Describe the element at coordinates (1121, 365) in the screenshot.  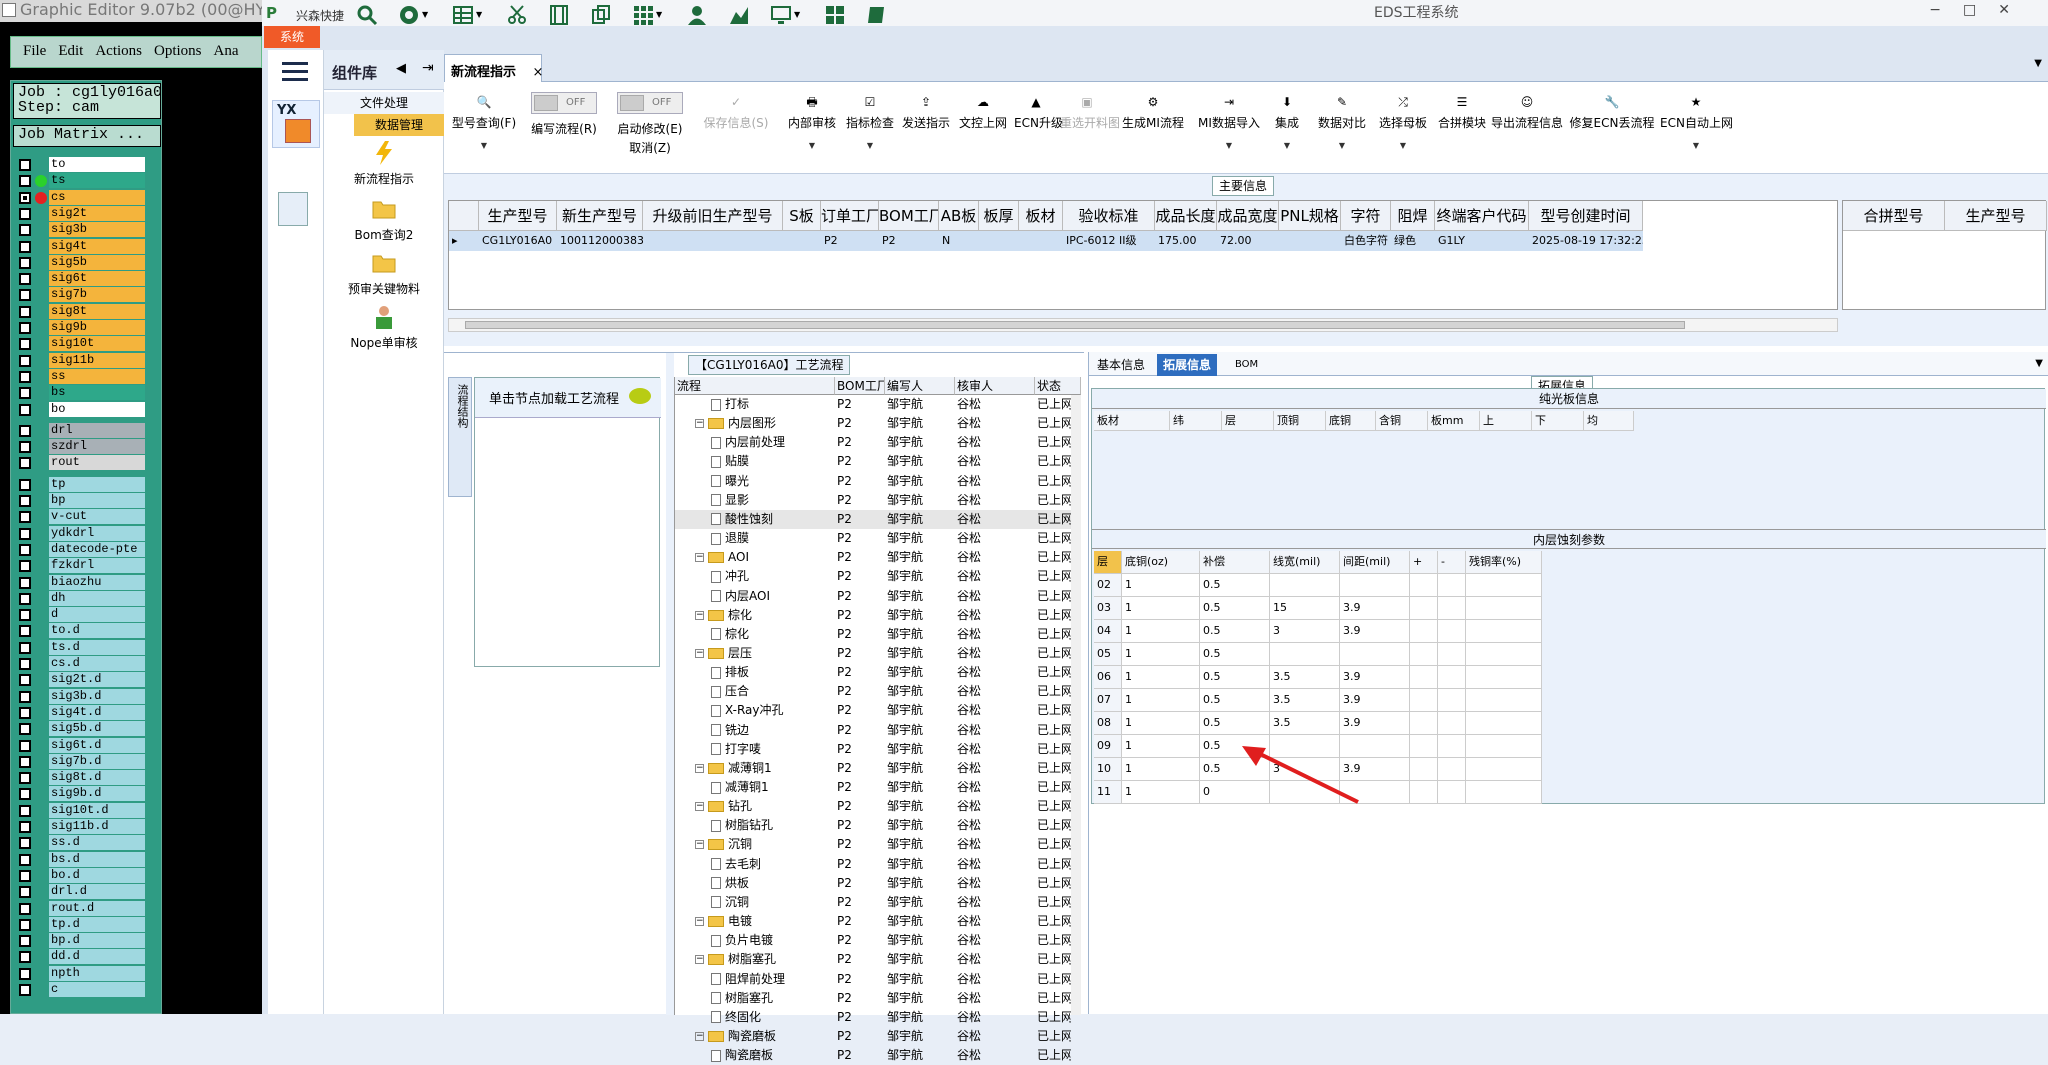
I see `tab-basic-info: 基本信息` at that location.